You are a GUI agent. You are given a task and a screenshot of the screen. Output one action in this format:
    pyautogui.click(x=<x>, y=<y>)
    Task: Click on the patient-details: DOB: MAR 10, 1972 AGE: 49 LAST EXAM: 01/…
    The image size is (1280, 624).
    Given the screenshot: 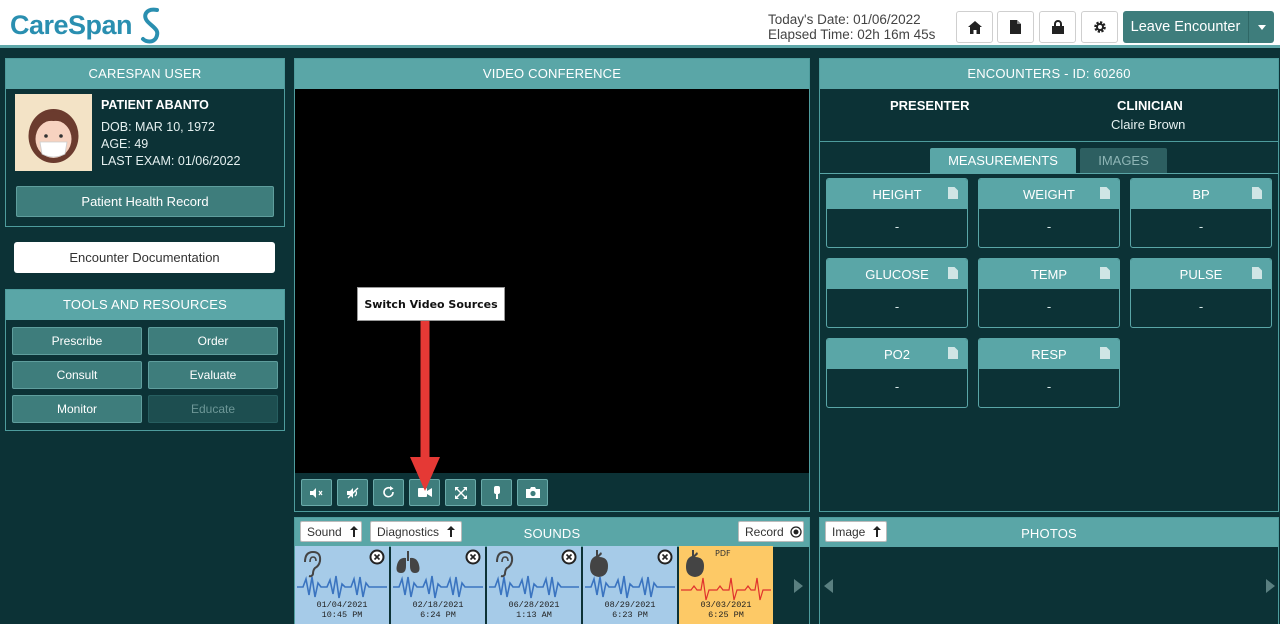 What is the action you would take?
    pyautogui.click(x=170, y=144)
    